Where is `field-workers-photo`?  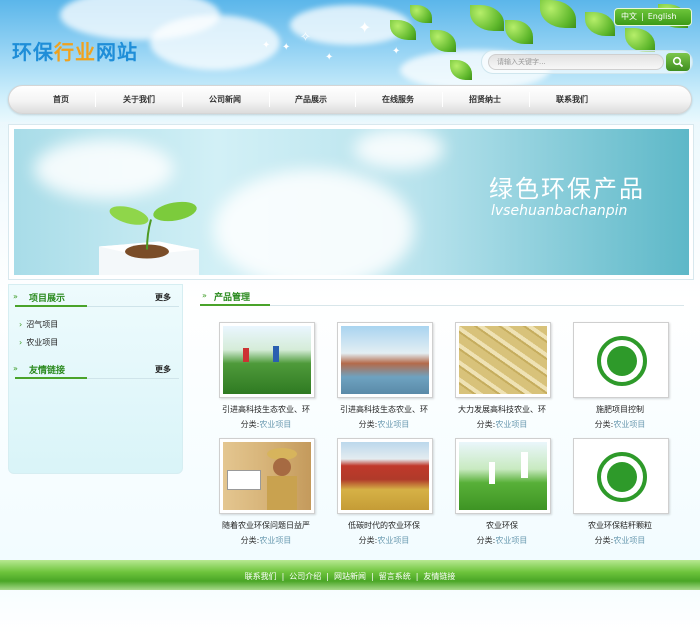
field-workers-photo is located at coordinates (503, 476).